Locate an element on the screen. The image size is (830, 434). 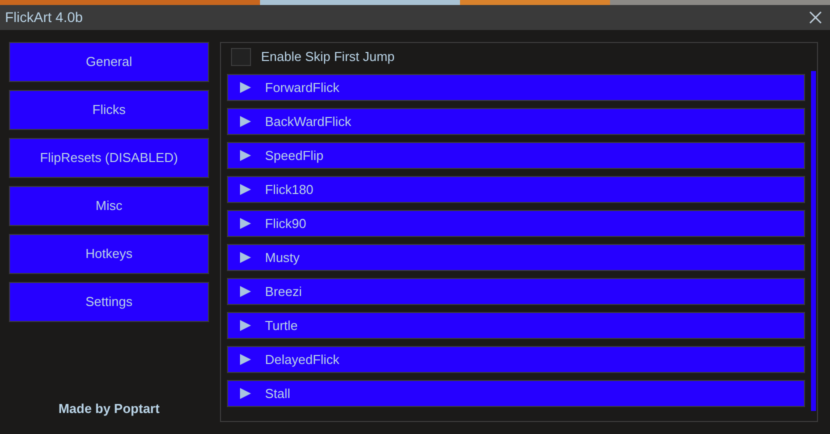
nav-button: FlipResets (DISABLED) is located at coordinates (109, 158).